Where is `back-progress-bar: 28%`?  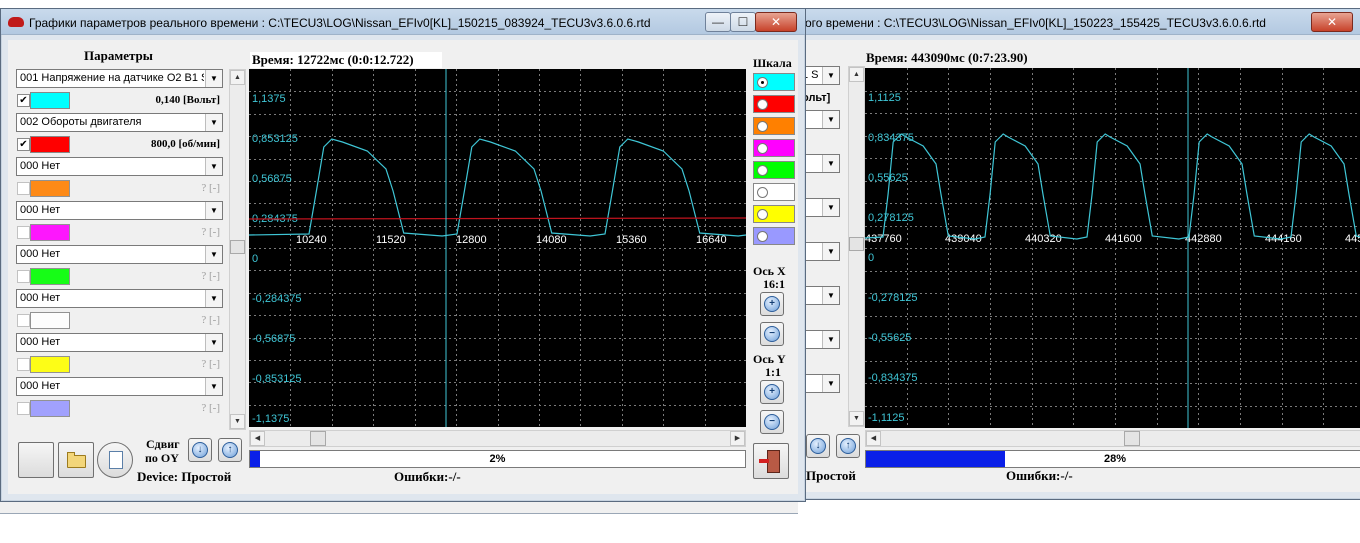 back-progress-bar: 28% is located at coordinates (1112, 459).